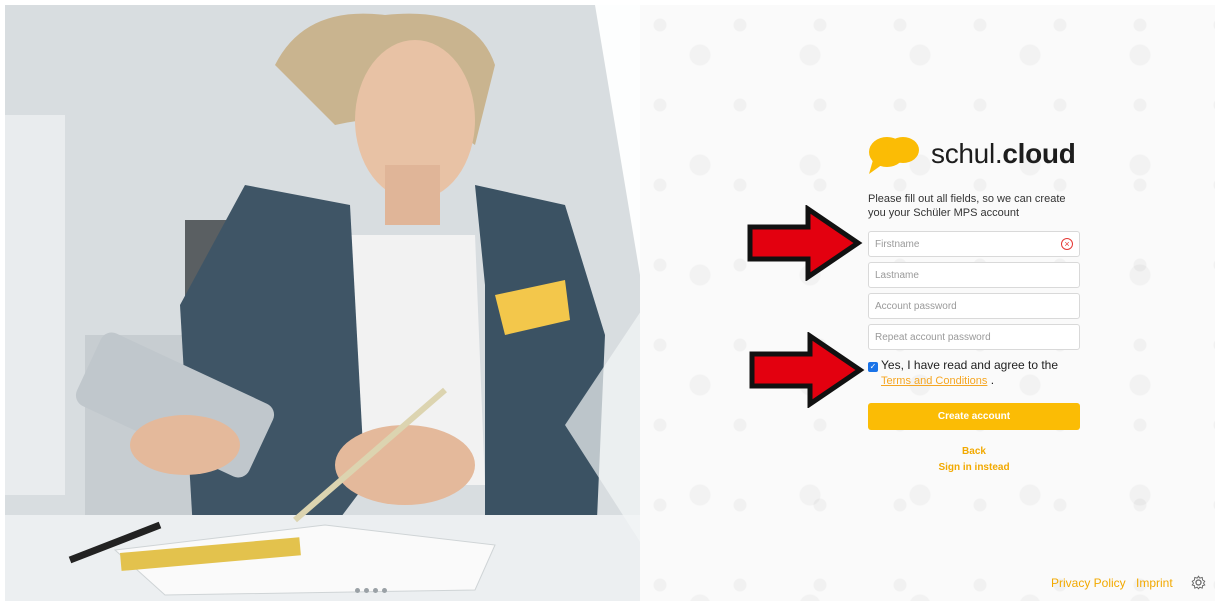 The width and height of the screenshot is (1215, 602). I want to click on brand-logo: schul.cloud, so click(971, 154).